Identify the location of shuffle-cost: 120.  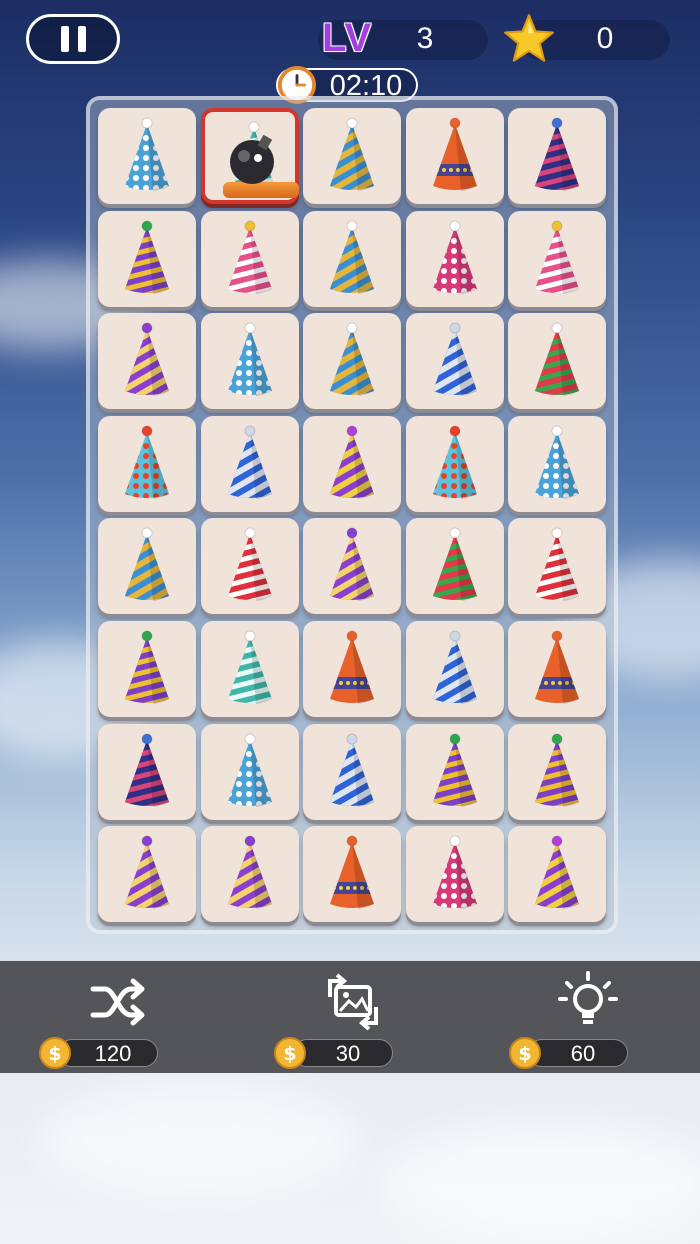
(113, 1053).